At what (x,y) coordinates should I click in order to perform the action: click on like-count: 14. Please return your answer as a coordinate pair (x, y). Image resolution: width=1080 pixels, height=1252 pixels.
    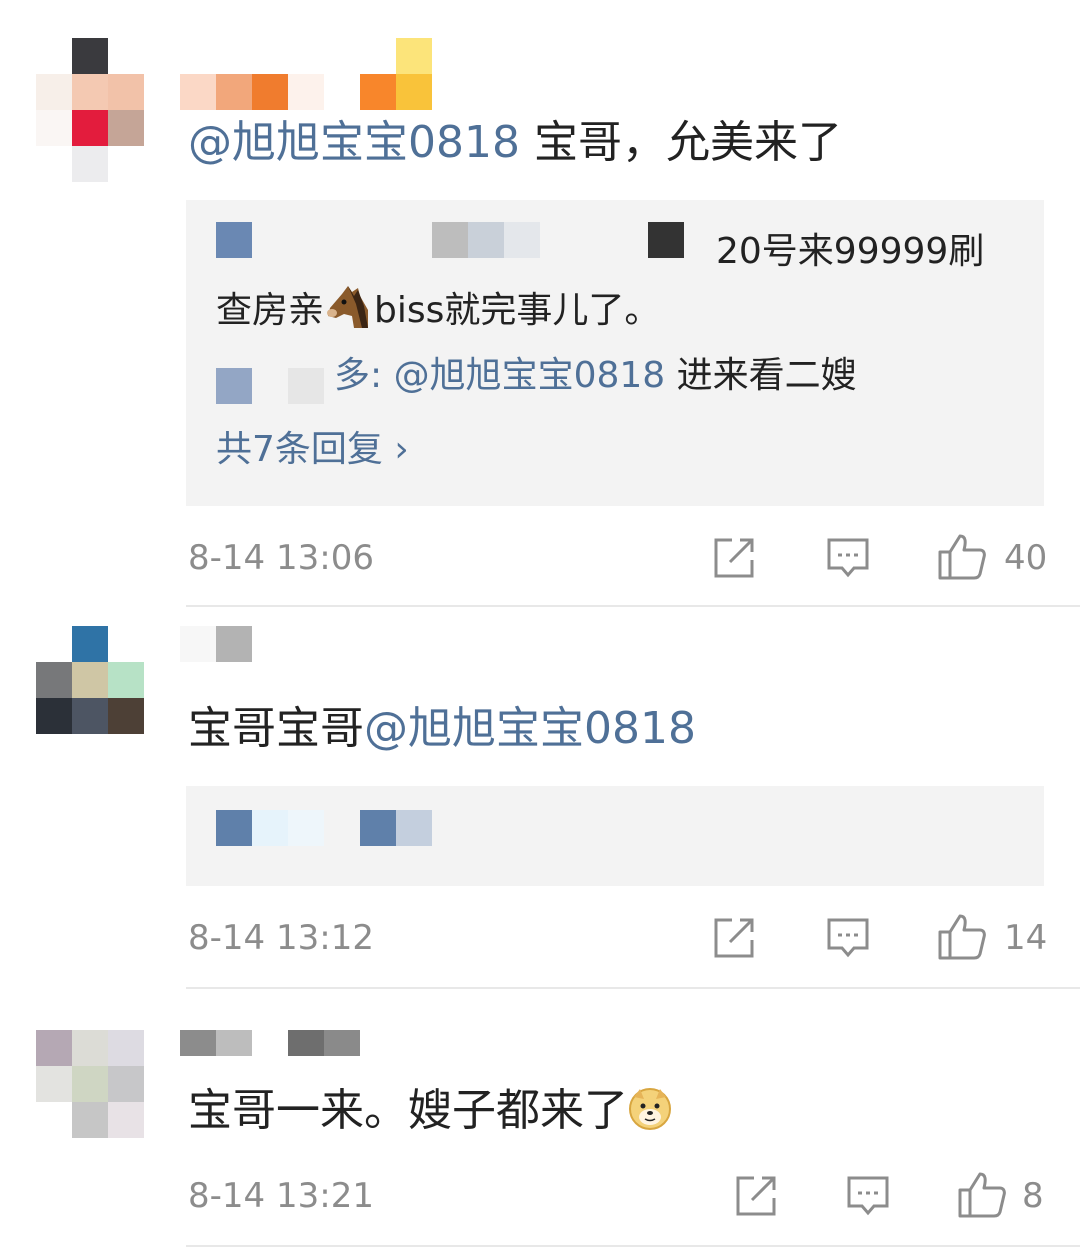
    Looking at the image, I should click on (1026, 938).